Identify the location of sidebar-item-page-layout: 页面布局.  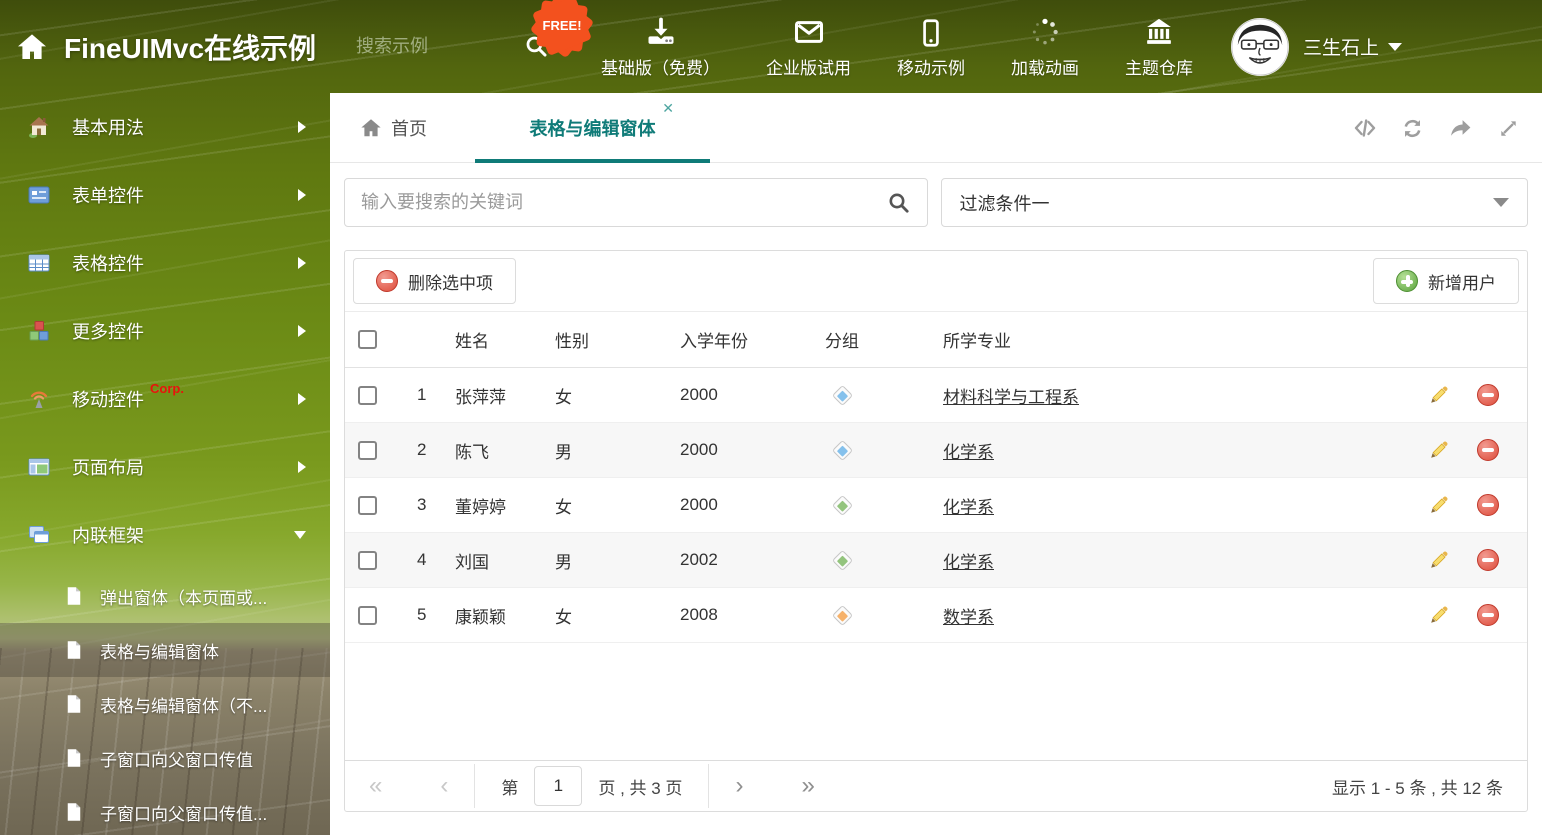
(165, 467).